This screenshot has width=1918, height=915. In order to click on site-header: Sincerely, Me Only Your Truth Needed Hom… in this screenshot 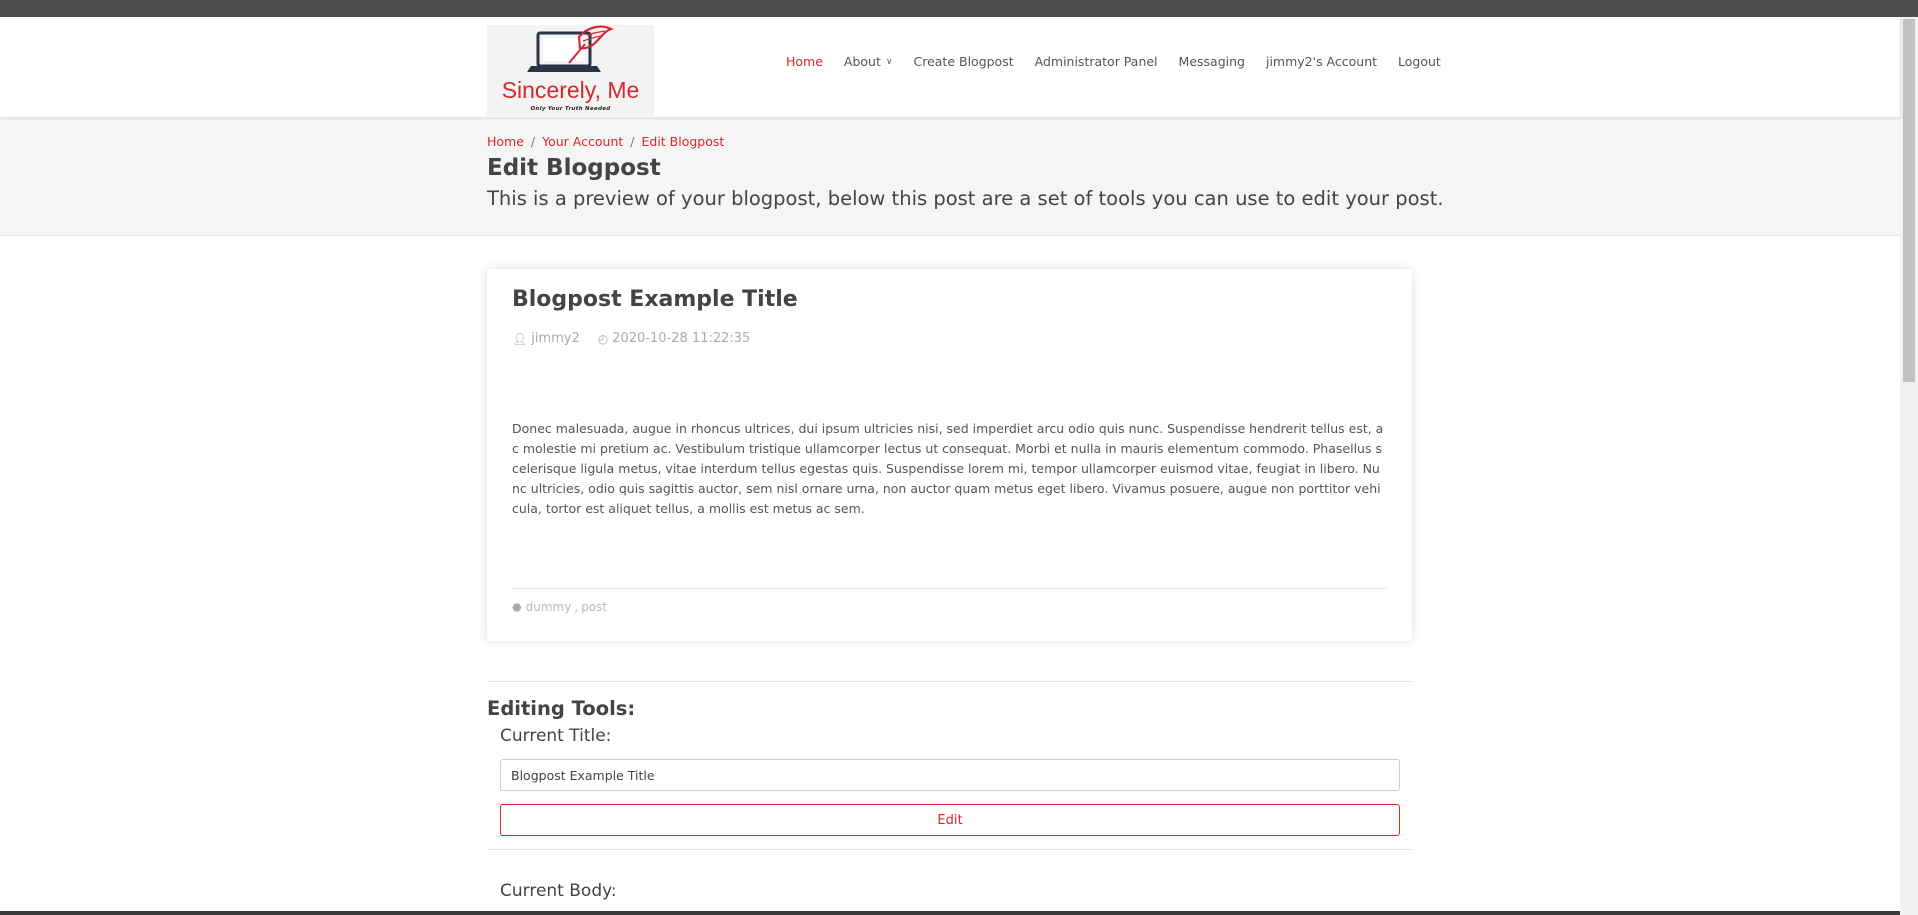, I will do `click(950, 67)`.